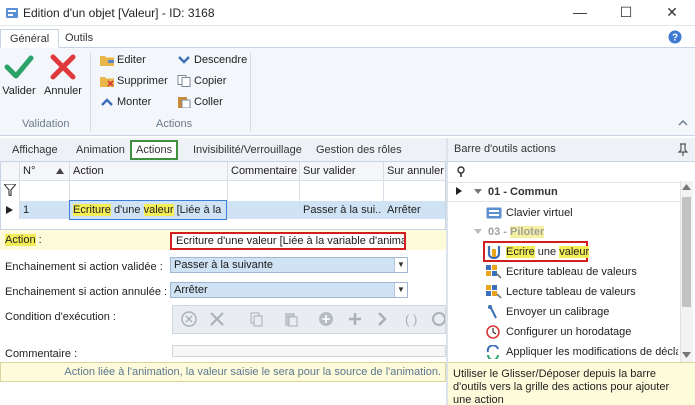 Image resolution: width=695 pixels, height=405 pixels. Describe the element at coordinates (404, 210) in the screenshot. I see `row-on-cancel: Arrêter` at that location.